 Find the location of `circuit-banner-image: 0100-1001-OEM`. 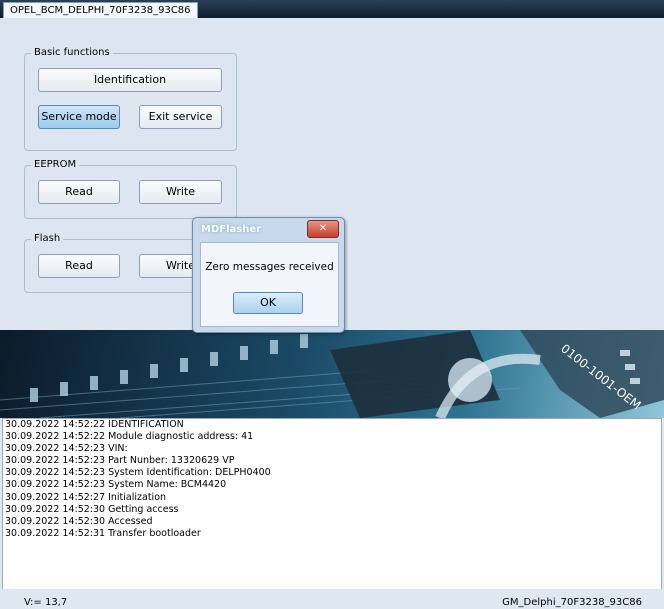

circuit-banner-image: 0100-1001-OEM is located at coordinates (332, 374).